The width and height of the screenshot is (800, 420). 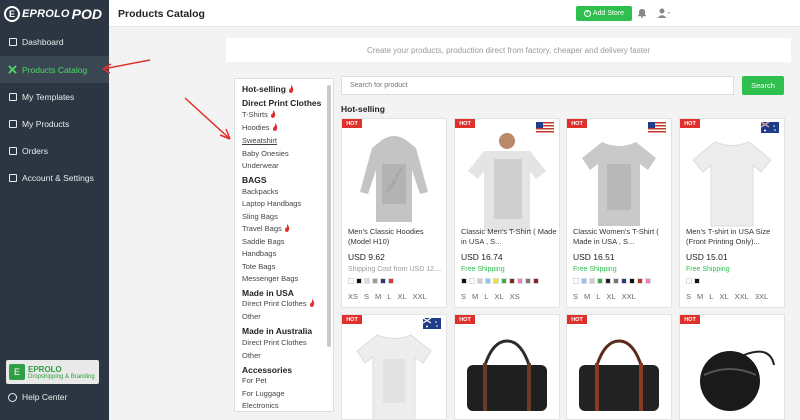 I want to click on logo: E EPROLO POD, so click(x=54, y=13).